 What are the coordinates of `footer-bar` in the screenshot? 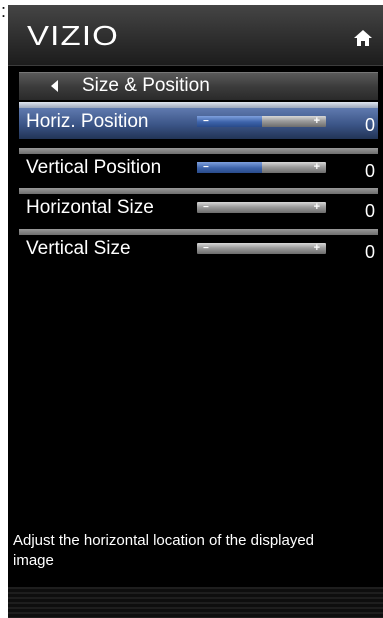 It's located at (195, 602).